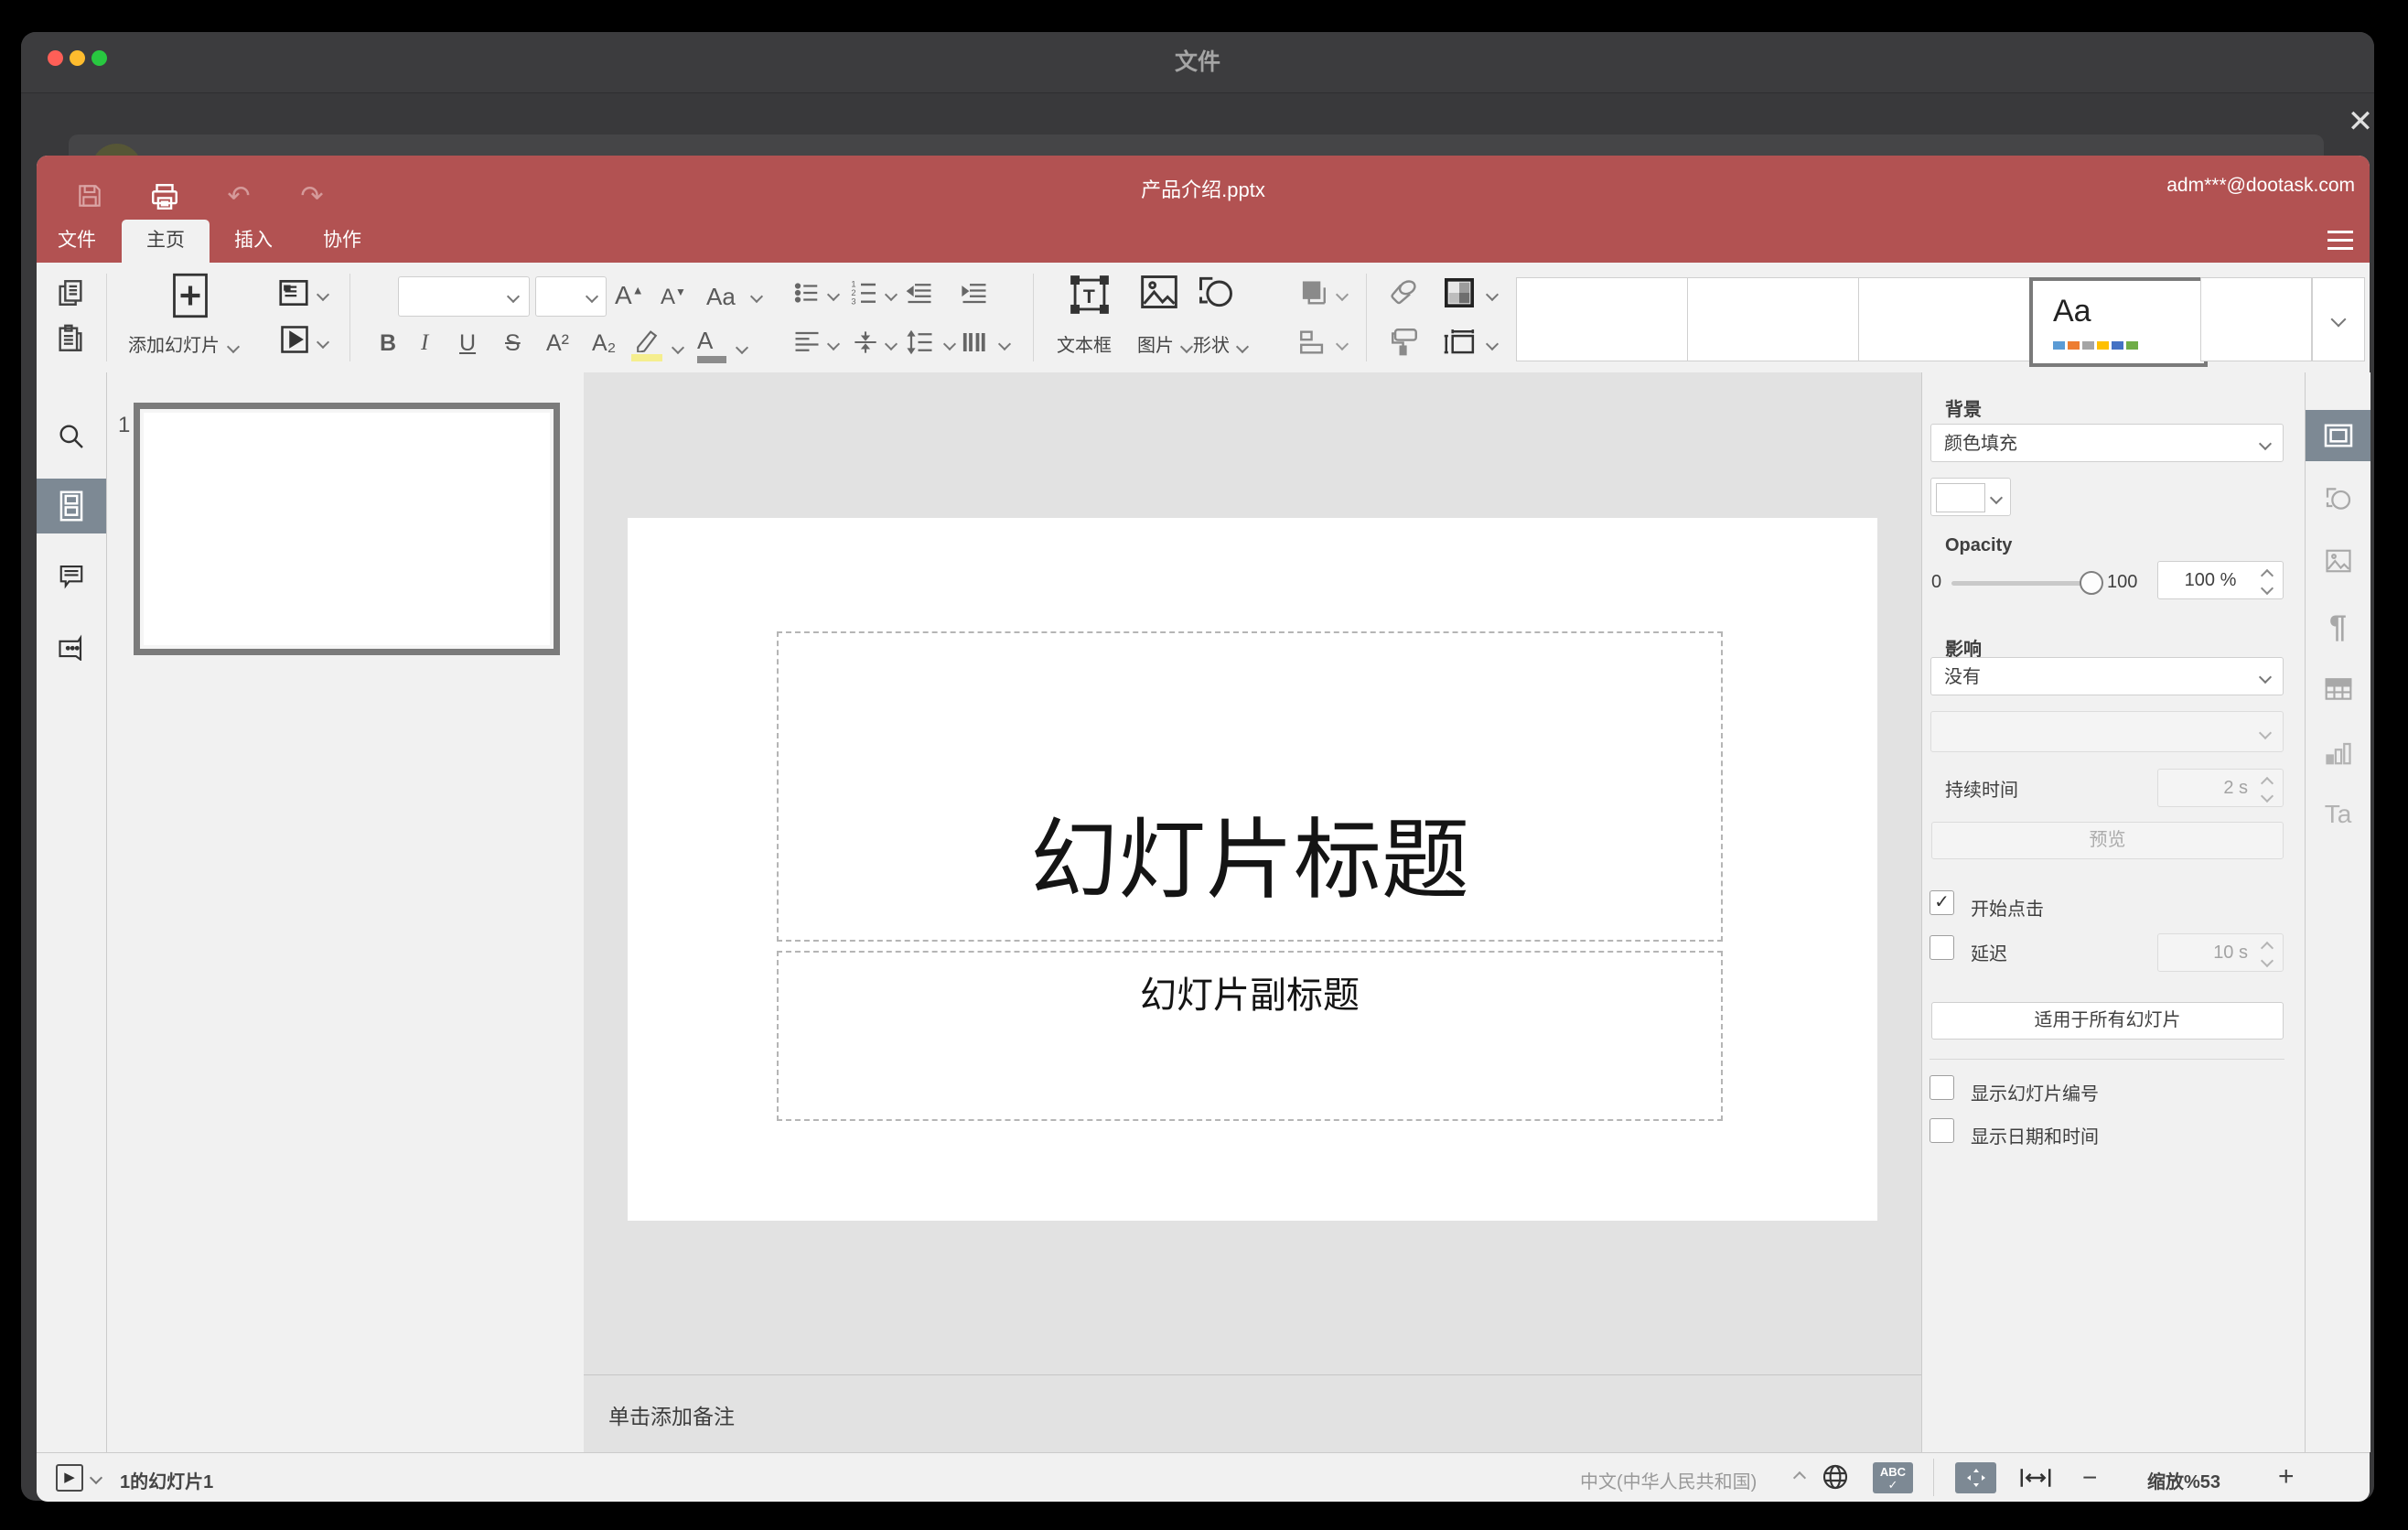 The width and height of the screenshot is (2408, 1530). What do you see at coordinates (1312, 342) in the screenshot?
I see `align-shape-icon` at bounding box center [1312, 342].